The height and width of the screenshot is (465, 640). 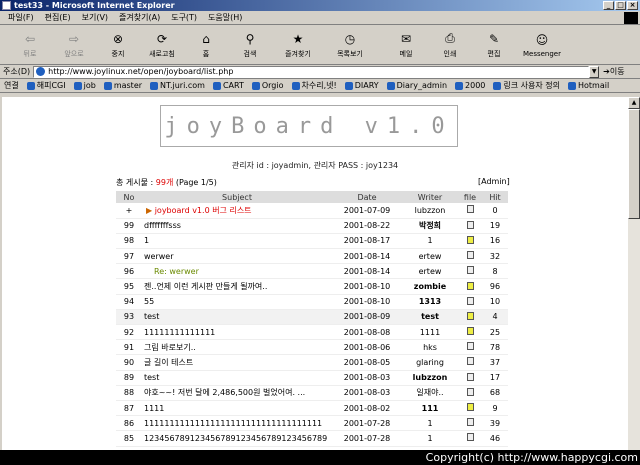 I want to click on link-chasuri: 차수리,넷!, so click(x=314, y=85).